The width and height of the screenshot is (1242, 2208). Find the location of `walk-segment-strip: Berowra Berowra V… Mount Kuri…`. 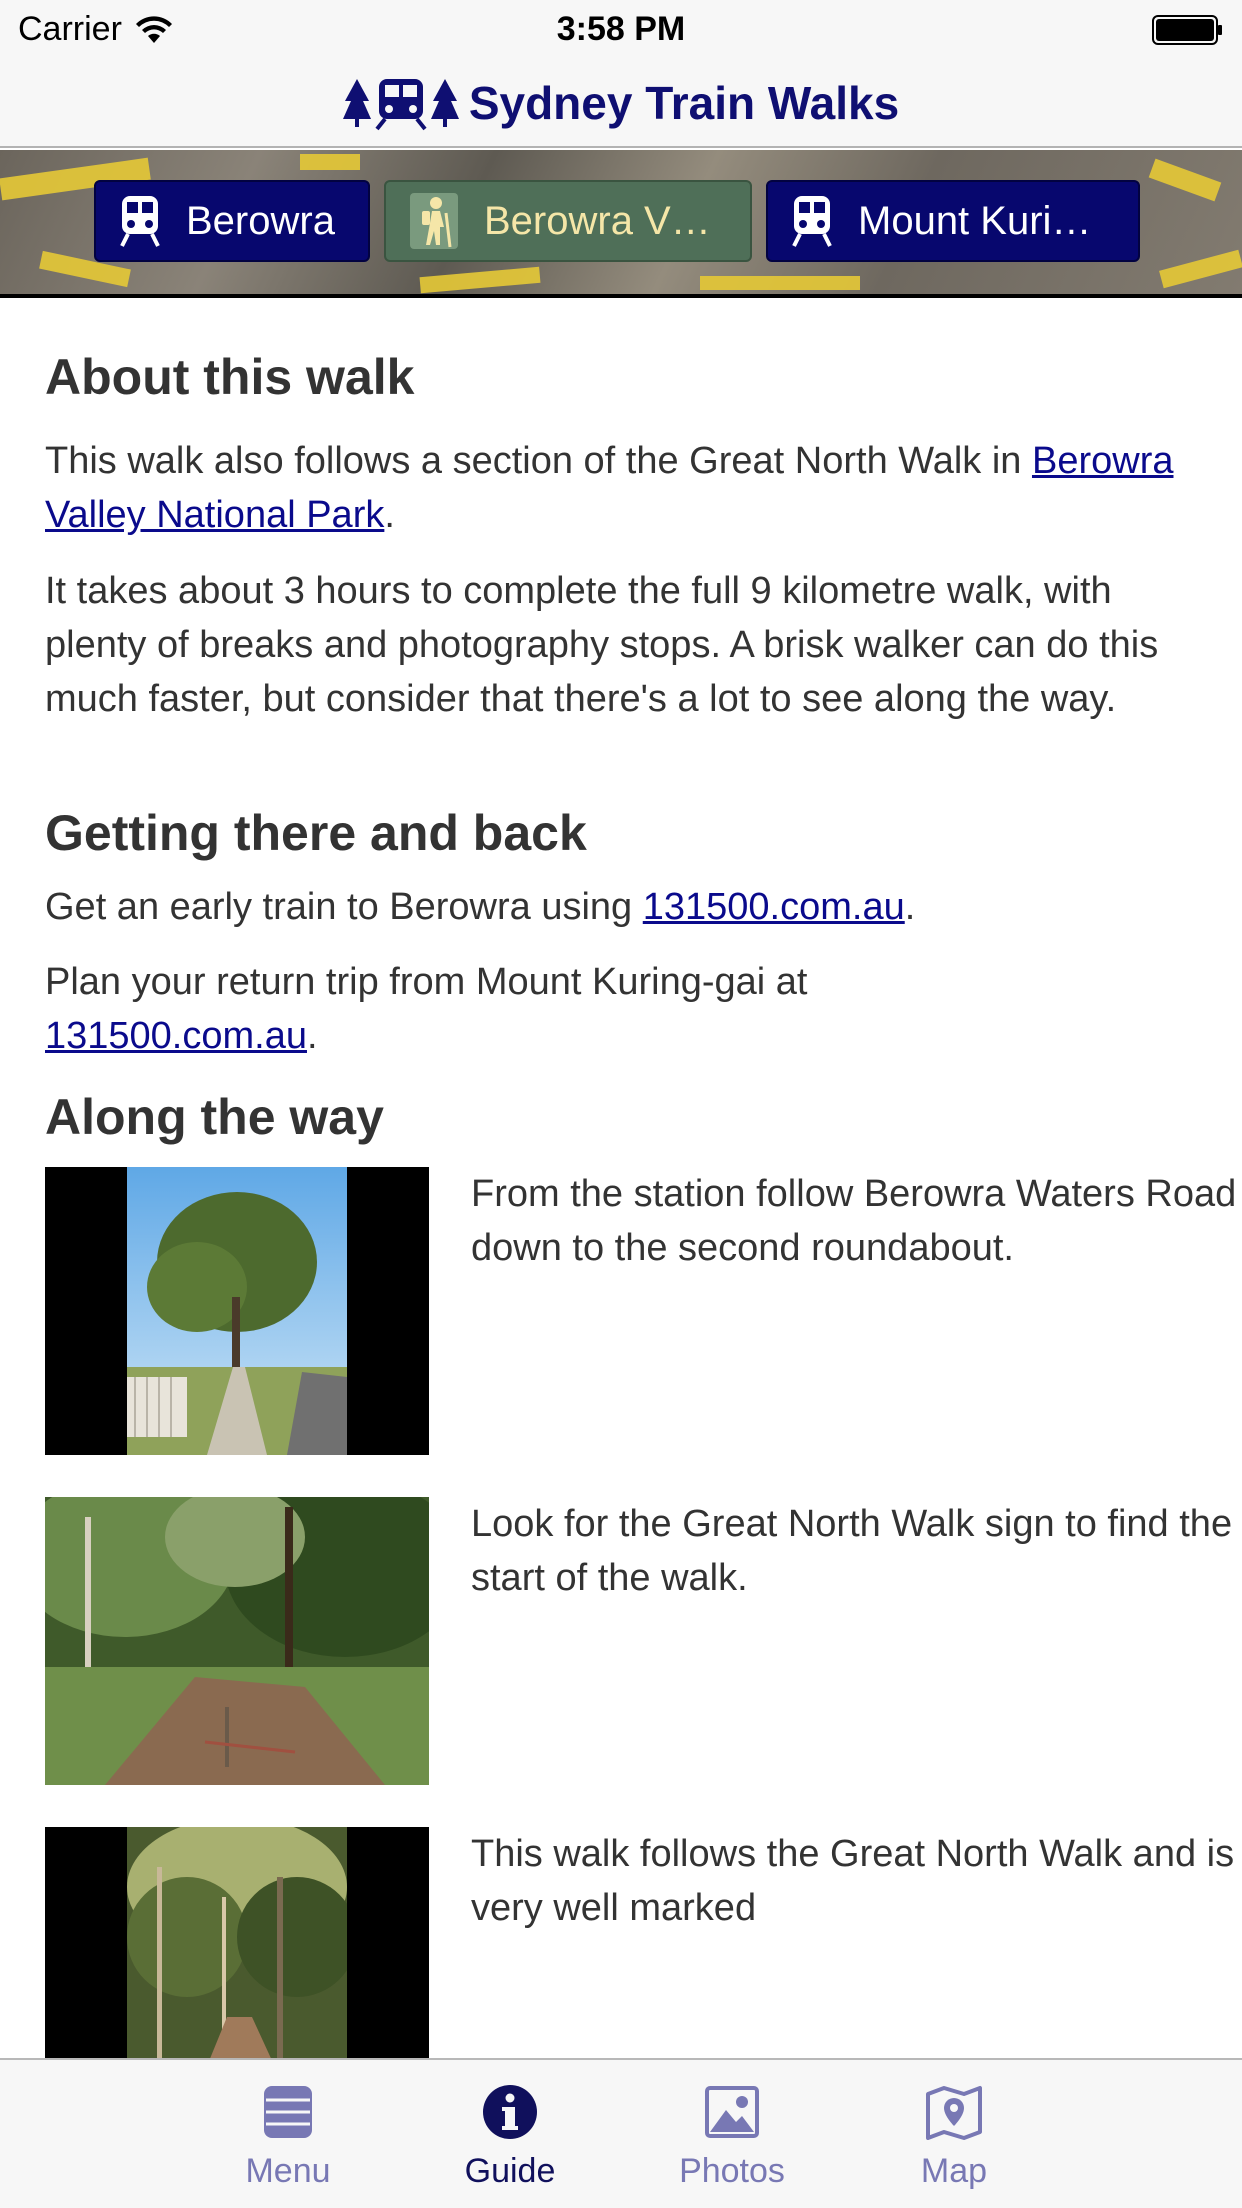

walk-segment-strip: Berowra Berowra V… Mount Kuri… is located at coordinates (621, 224).